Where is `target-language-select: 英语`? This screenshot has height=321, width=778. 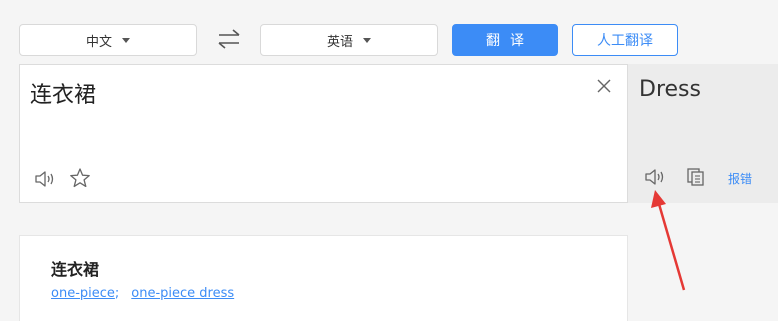
target-language-select: 英语 is located at coordinates (349, 40).